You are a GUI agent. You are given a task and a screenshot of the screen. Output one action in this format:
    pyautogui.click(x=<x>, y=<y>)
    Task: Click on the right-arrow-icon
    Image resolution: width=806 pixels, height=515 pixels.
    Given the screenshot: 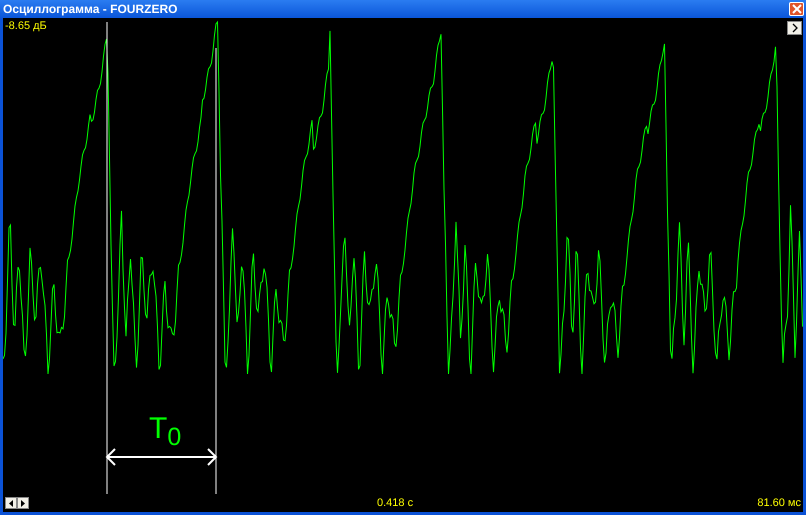 What is the action you would take?
    pyautogui.click(x=23, y=503)
    